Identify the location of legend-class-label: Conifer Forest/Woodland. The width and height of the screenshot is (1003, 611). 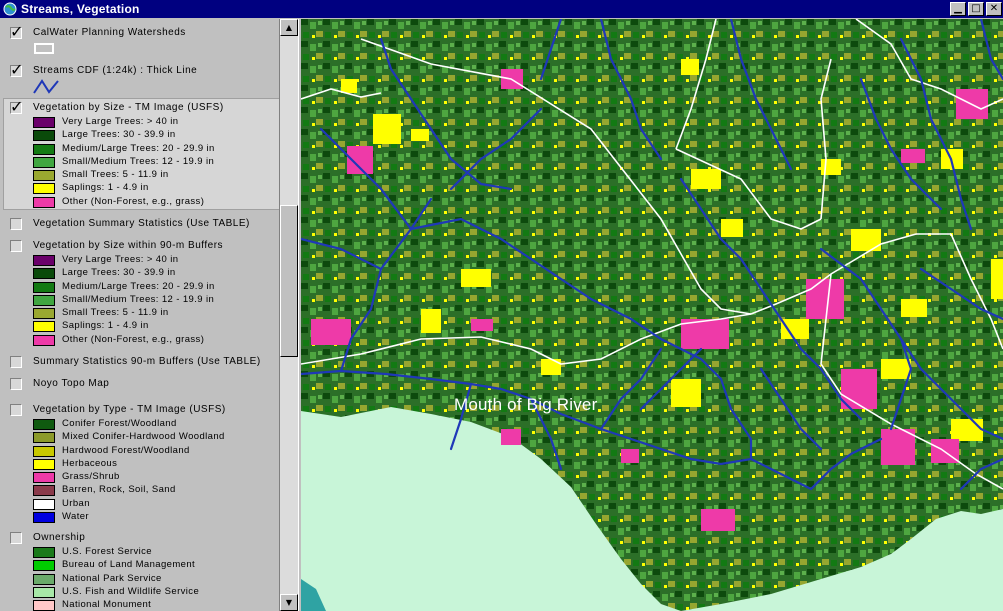
(119, 423).